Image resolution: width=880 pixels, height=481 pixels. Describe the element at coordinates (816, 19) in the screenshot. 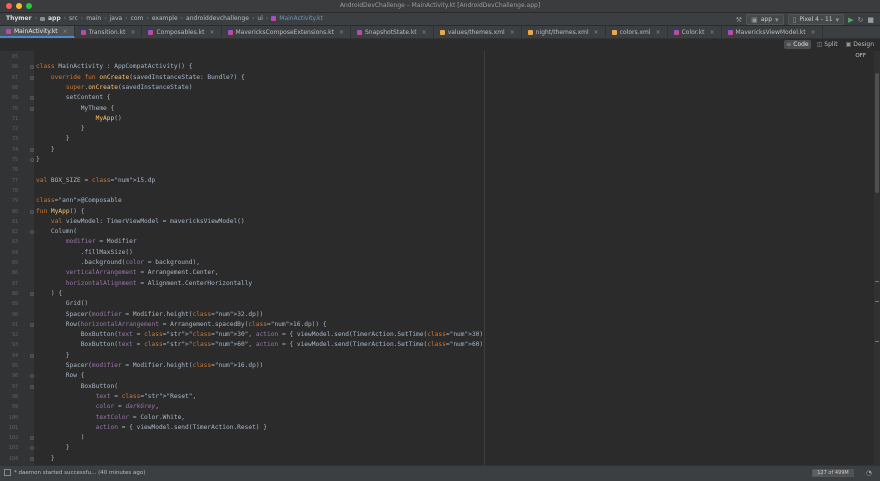

I see `device-select: ▯ Pixel 4 - 11 ▾` at that location.